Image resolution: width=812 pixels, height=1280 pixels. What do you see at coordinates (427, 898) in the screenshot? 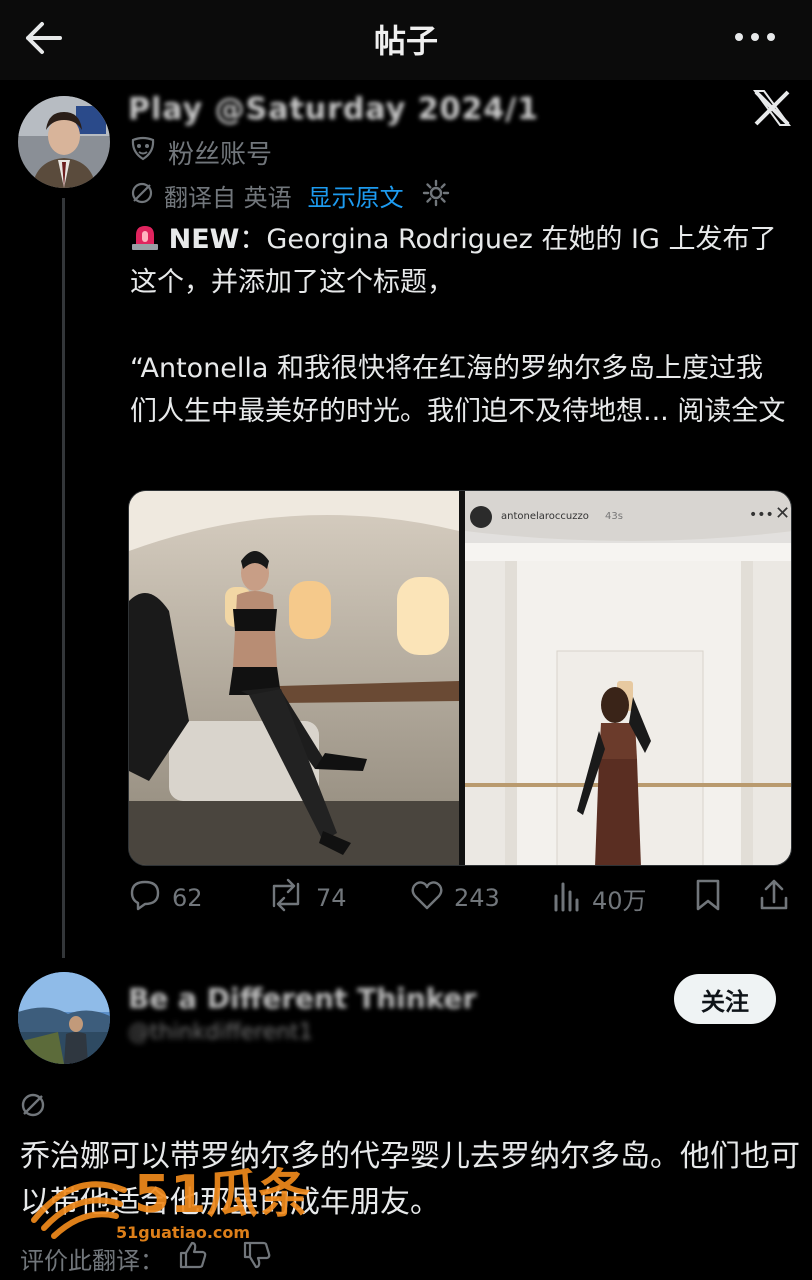
I see `heart-icon` at bounding box center [427, 898].